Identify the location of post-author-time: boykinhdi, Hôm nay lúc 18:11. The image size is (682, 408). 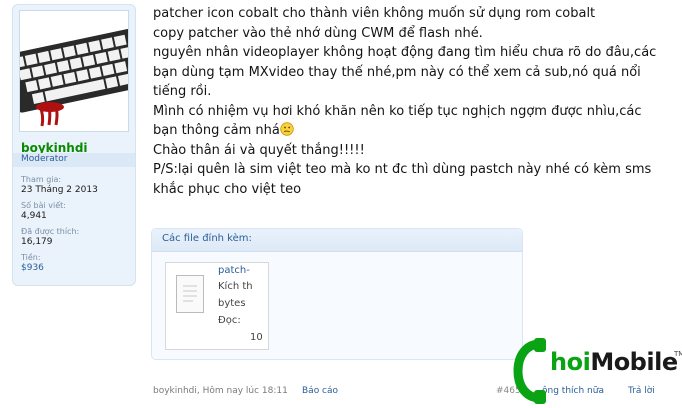
(220, 391).